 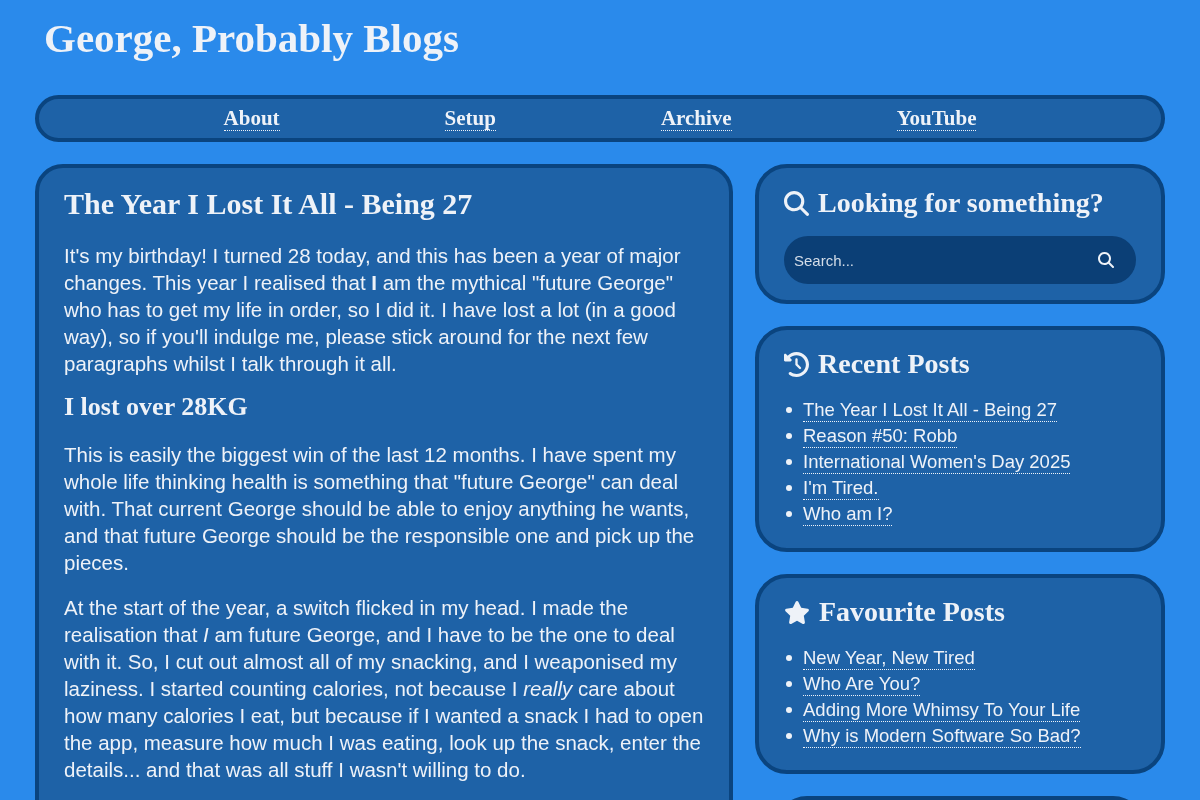 What do you see at coordinates (848, 514) in the screenshot?
I see `post-link: Who am I?` at bounding box center [848, 514].